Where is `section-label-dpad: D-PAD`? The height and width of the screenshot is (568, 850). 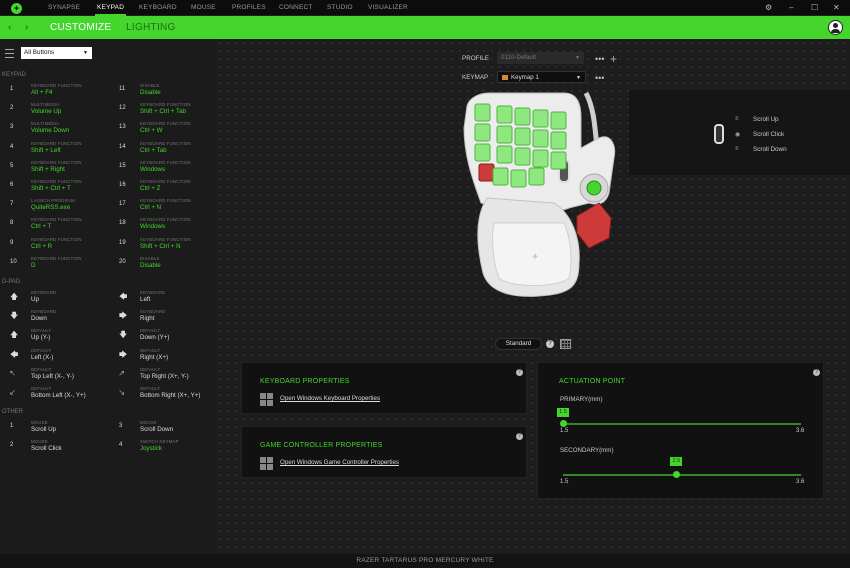
section-label-dpad: D-PAD is located at coordinates (11, 282).